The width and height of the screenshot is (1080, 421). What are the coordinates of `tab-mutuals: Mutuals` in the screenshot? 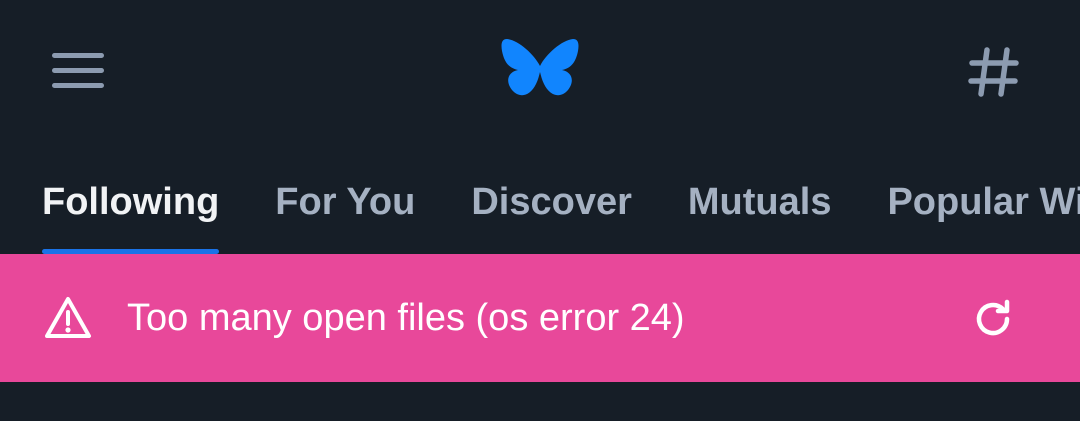 It's located at (760, 202).